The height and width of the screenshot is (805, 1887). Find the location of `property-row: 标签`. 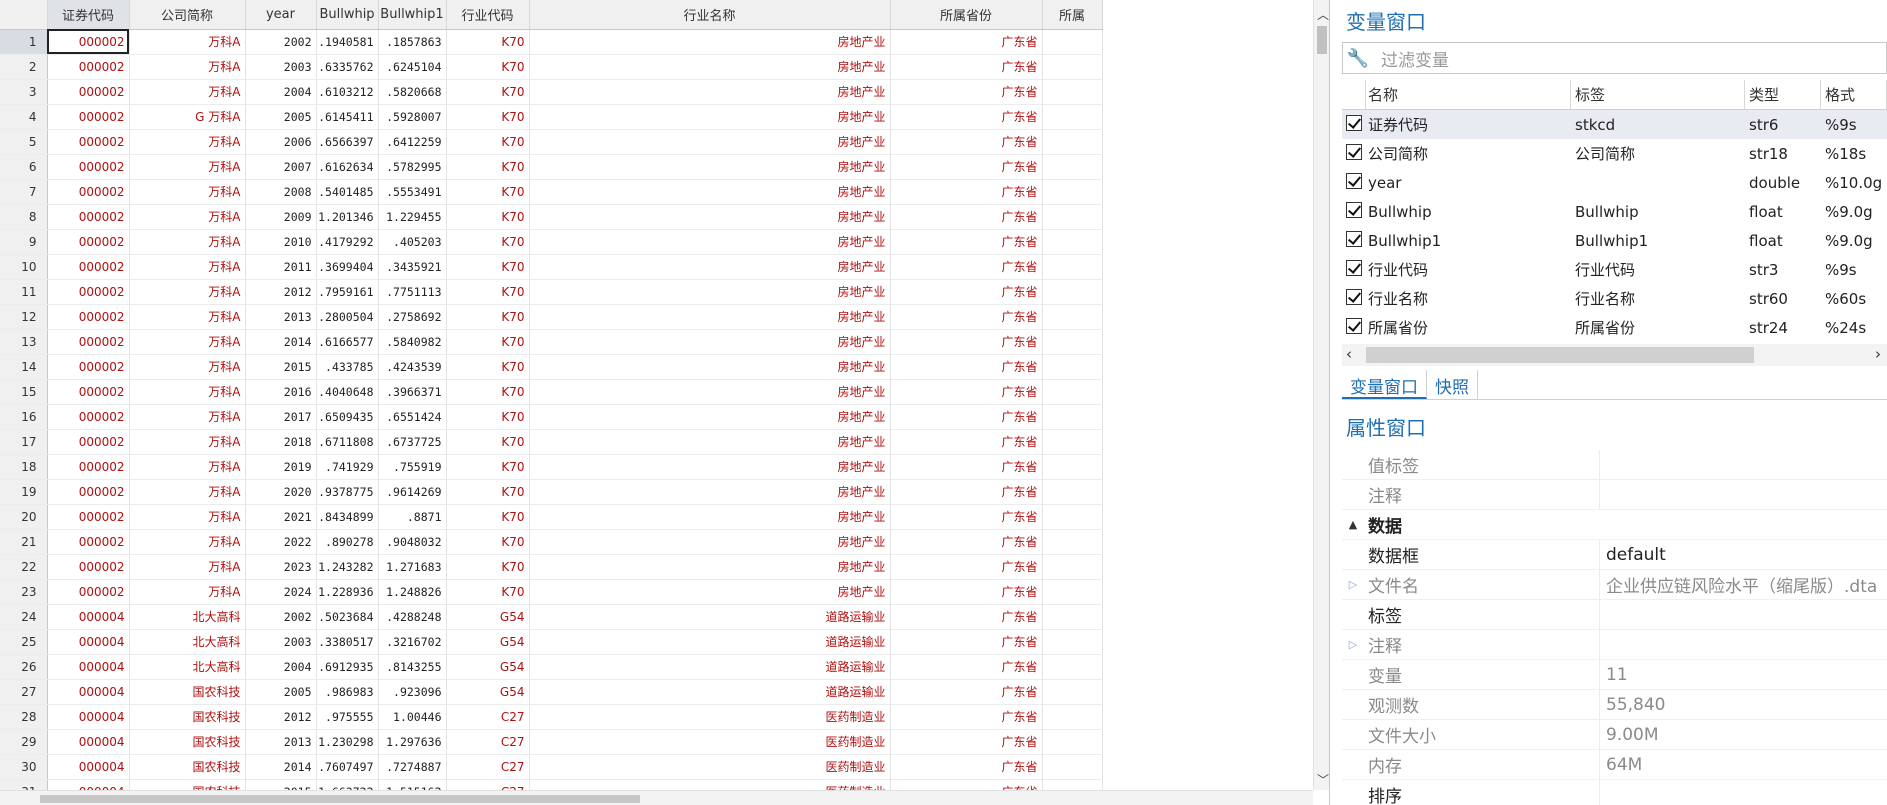

property-row: 标签 is located at coordinates (1614, 615).